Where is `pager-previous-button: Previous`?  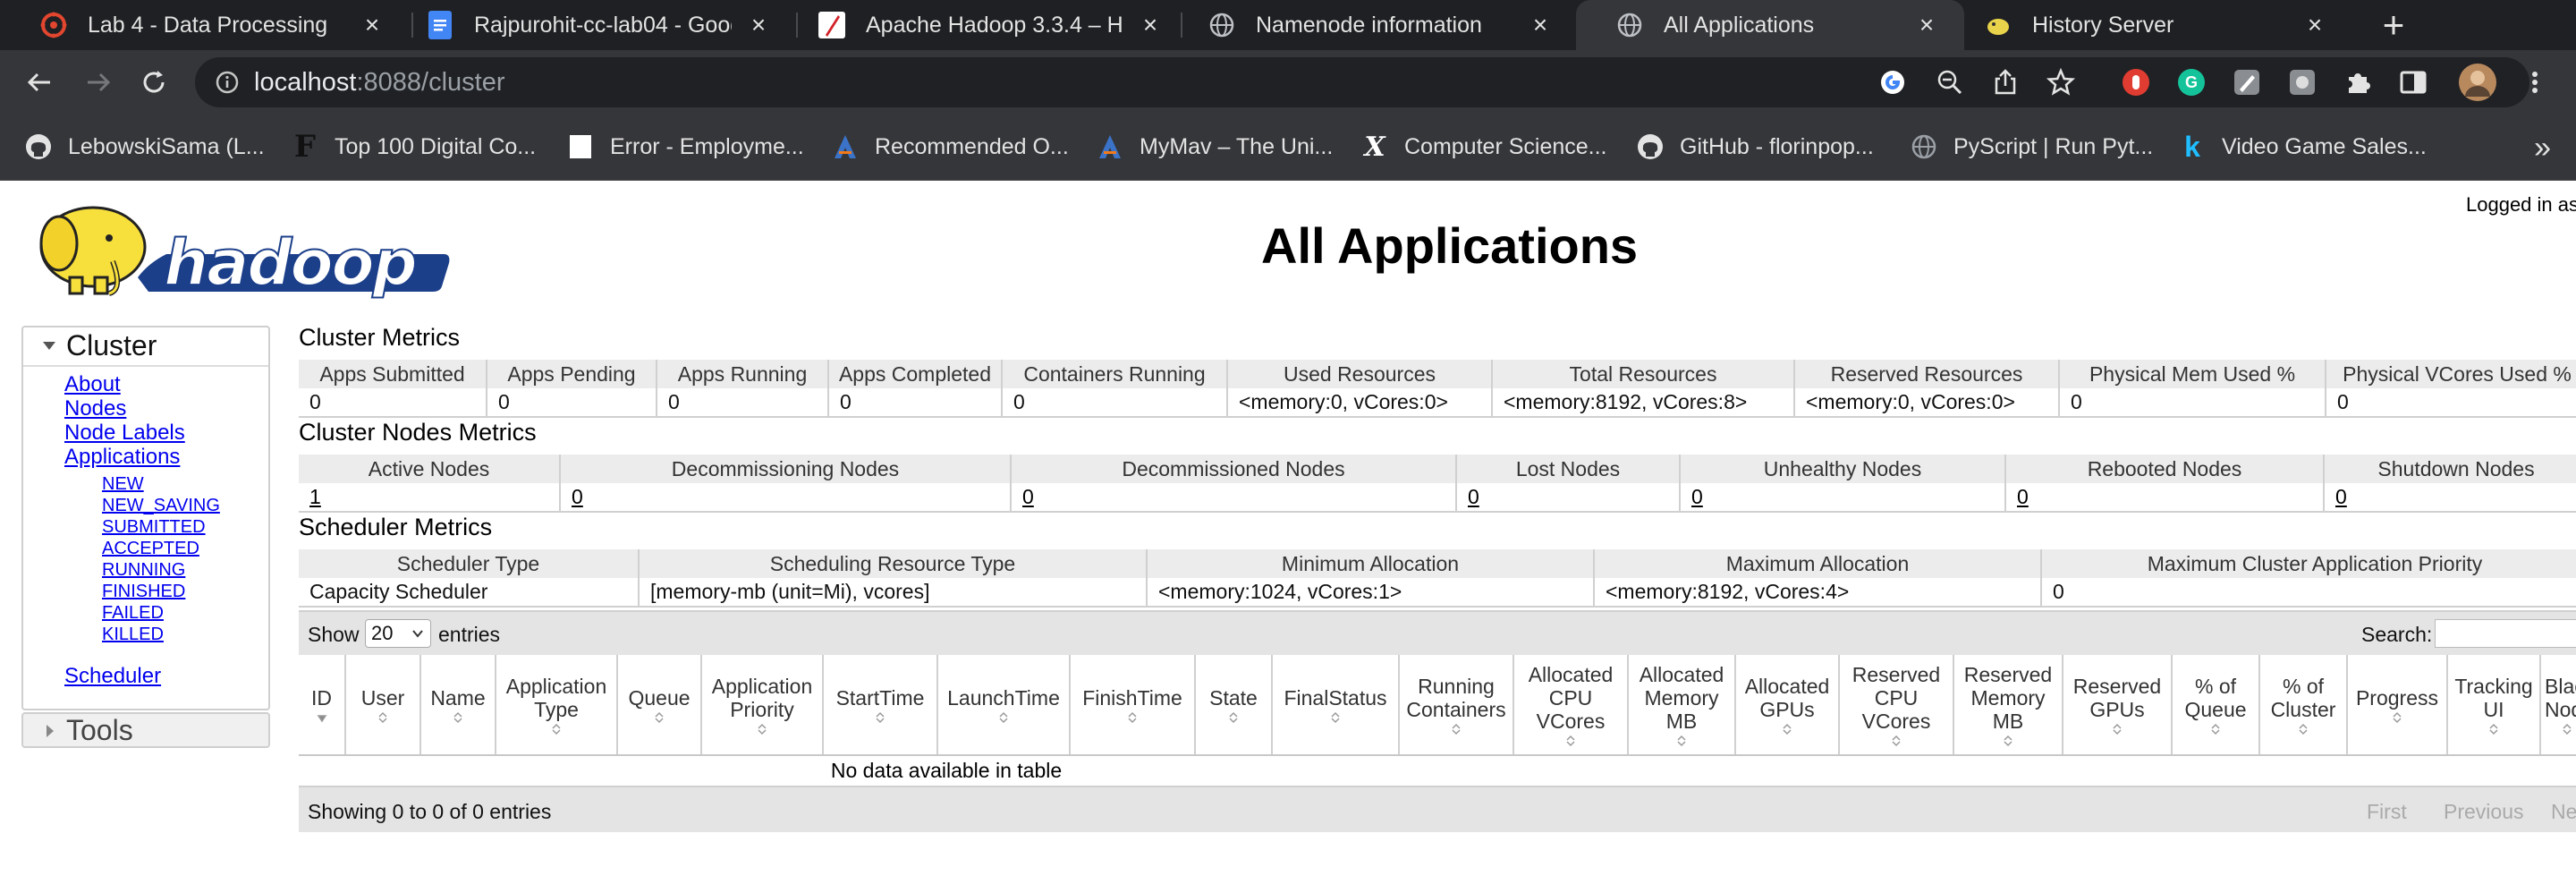 pager-previous-button: Previous is located at coordinates (2483, 812).